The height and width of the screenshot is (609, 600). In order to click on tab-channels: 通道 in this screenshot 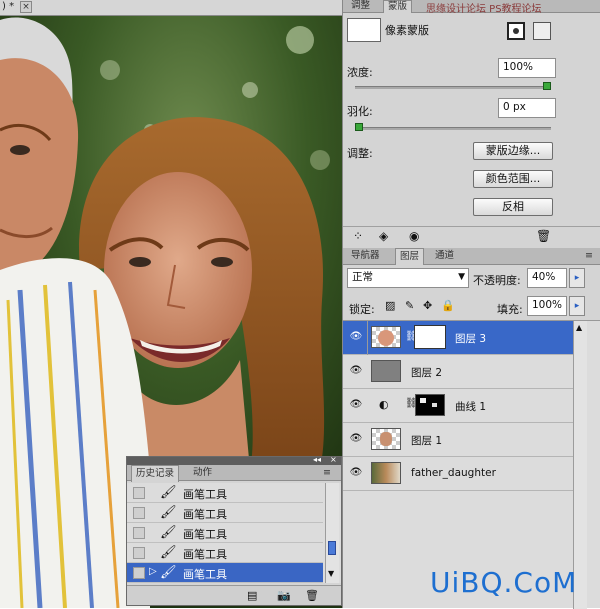, I will do `click(444, 256)`.